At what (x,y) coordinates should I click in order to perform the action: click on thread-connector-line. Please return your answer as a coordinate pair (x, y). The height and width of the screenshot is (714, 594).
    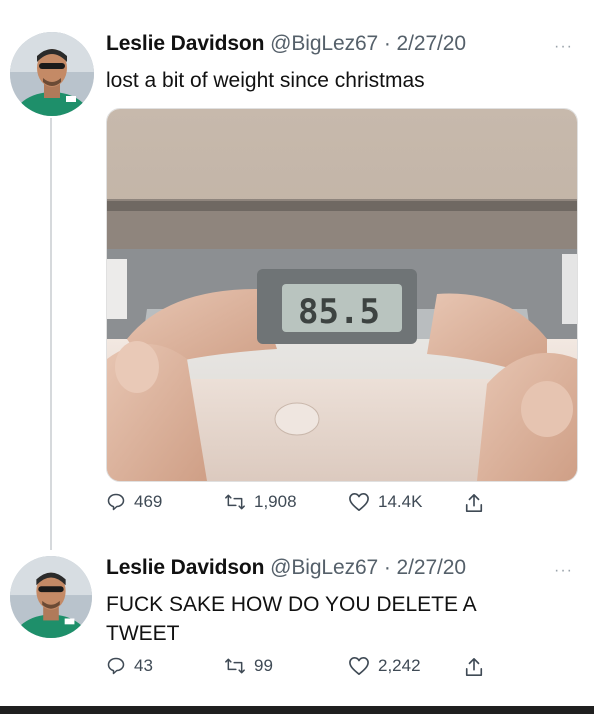
    Looking at the image, I should click on (51, 334).